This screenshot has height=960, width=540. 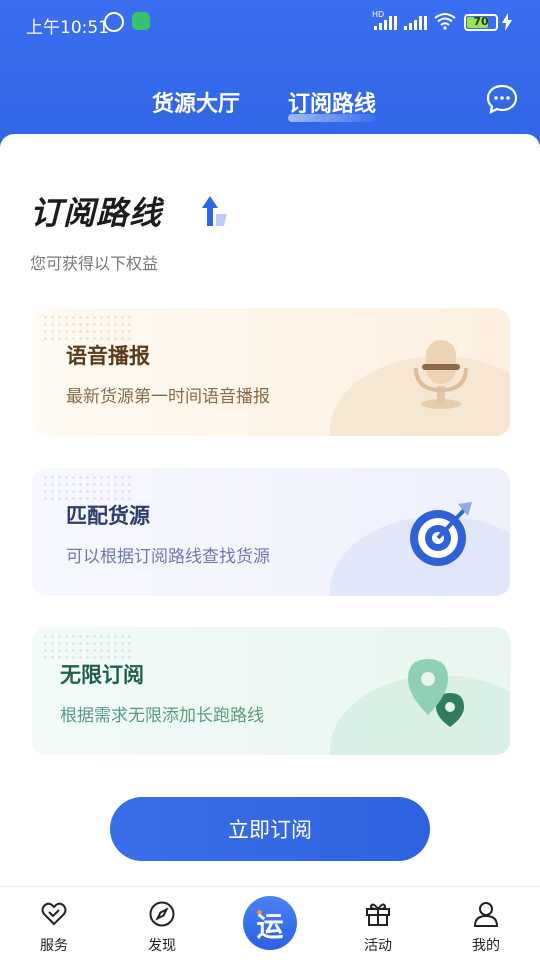 I want to click on benefit-card-voice: 语音播报 最新货源第一时间语音播报, so click(x=271, y=372).